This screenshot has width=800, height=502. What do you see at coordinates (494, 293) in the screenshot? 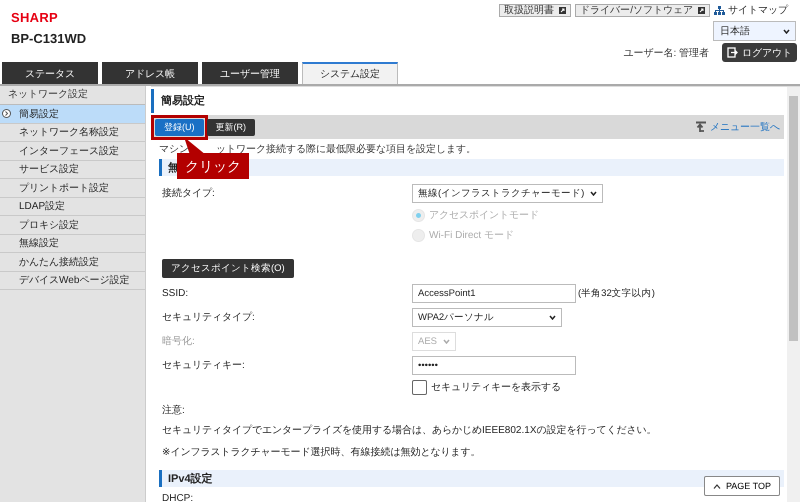
I see `input-field: AccessPoint1` at bounding box center [494, 293].